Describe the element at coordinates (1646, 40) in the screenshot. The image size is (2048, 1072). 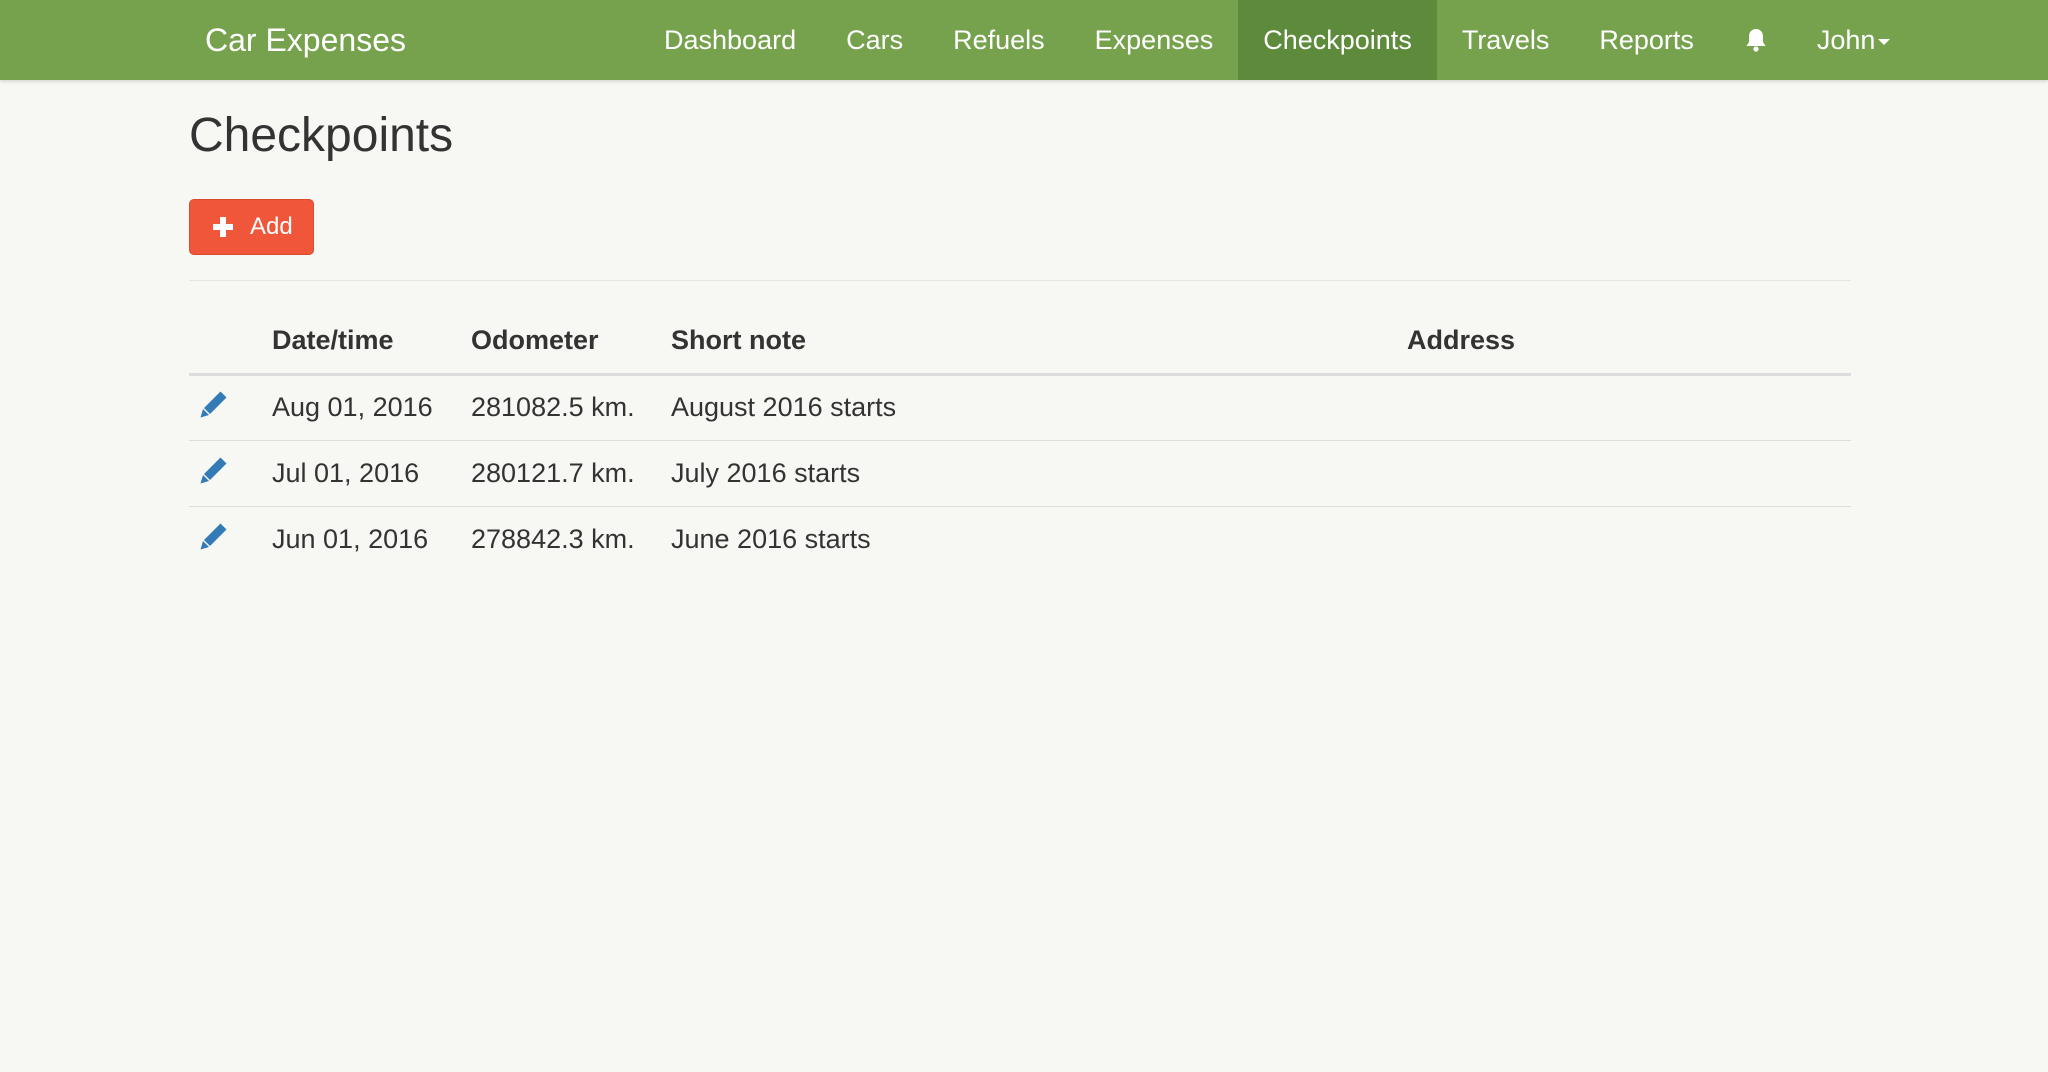
I see `nav-reports: Reports` at that location.